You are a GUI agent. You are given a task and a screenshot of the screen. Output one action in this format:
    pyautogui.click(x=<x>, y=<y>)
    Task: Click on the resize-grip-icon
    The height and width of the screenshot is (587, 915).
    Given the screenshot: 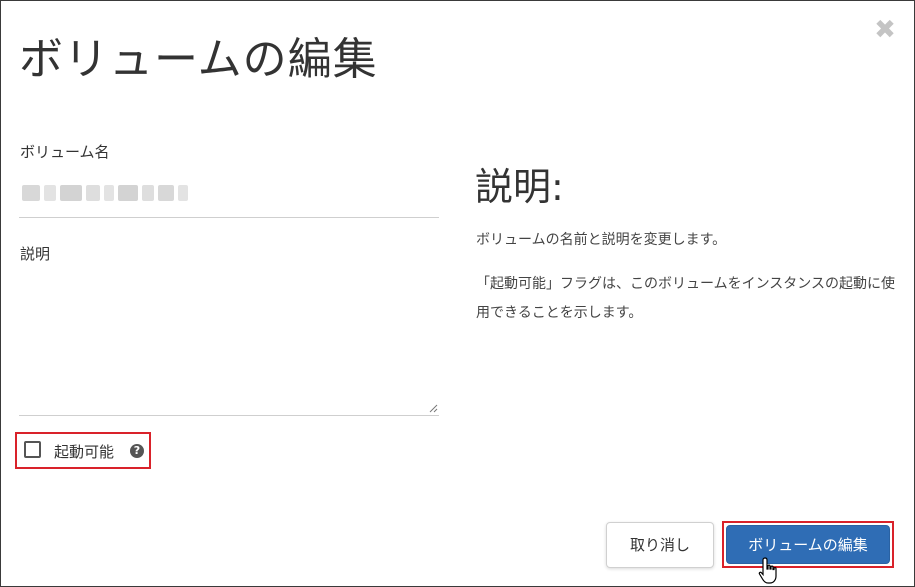 What is the action you would take?
    pyautogui.click(x=433, y=408)
    